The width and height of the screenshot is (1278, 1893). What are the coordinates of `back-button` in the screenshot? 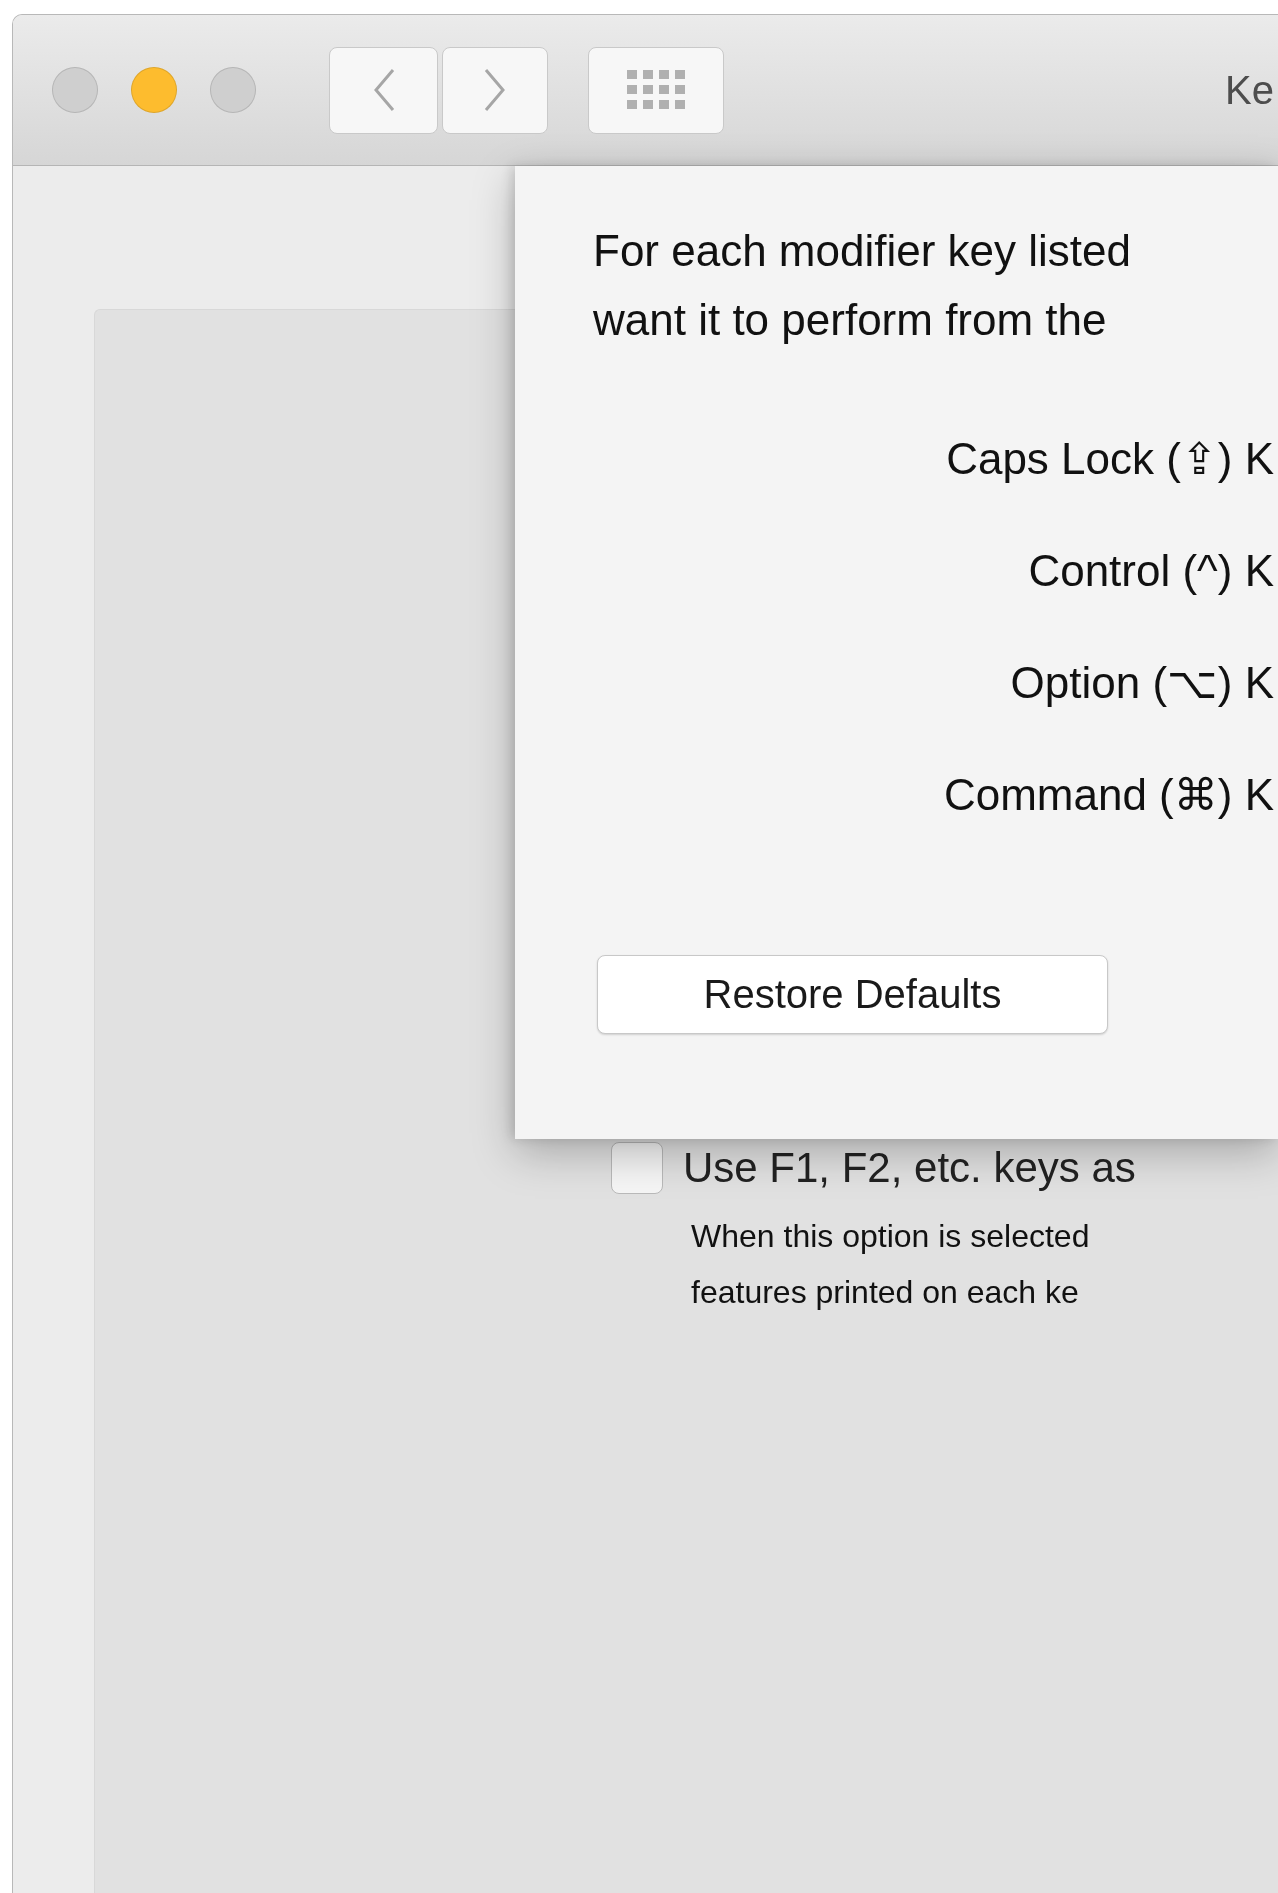 It's located at (383, 90).